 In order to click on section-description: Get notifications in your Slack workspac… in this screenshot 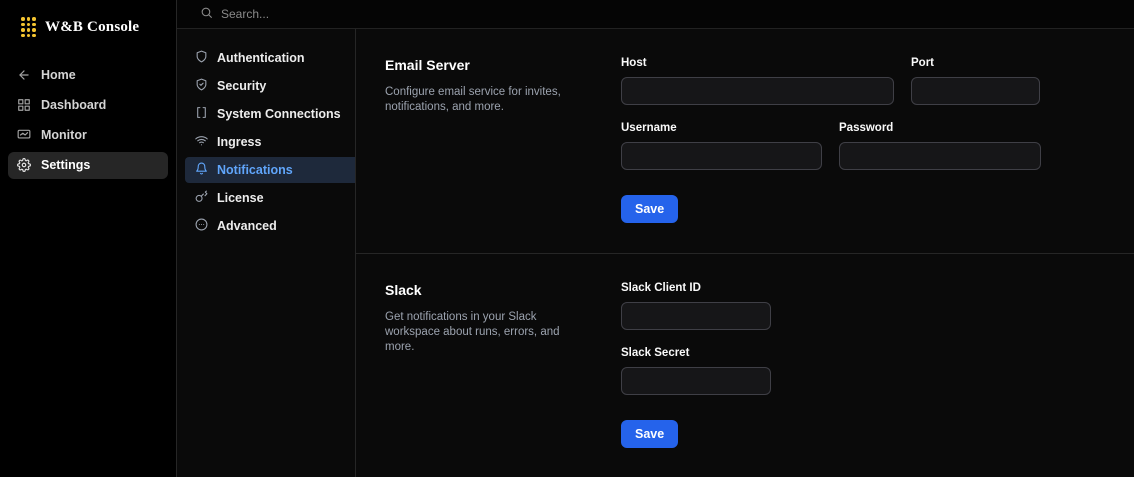, I will do `click(472, 332)`.